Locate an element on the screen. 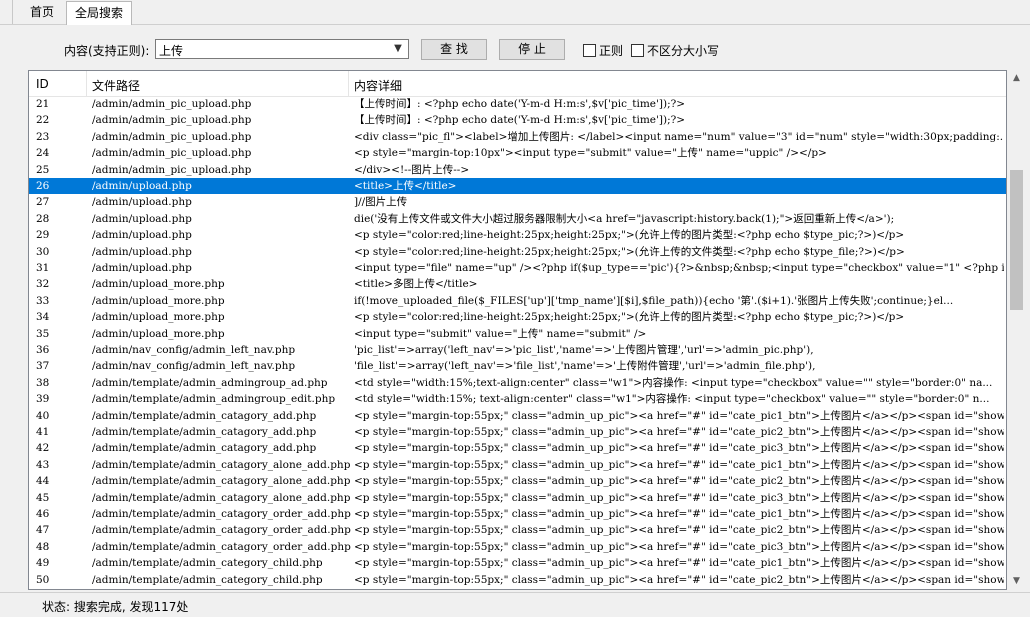  row-id: 40 is located at coordinates (43, 415).